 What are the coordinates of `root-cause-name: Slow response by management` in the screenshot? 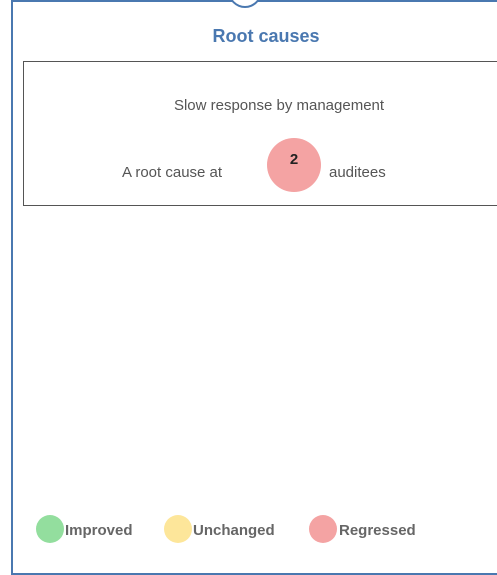 It's located at (279, 105).